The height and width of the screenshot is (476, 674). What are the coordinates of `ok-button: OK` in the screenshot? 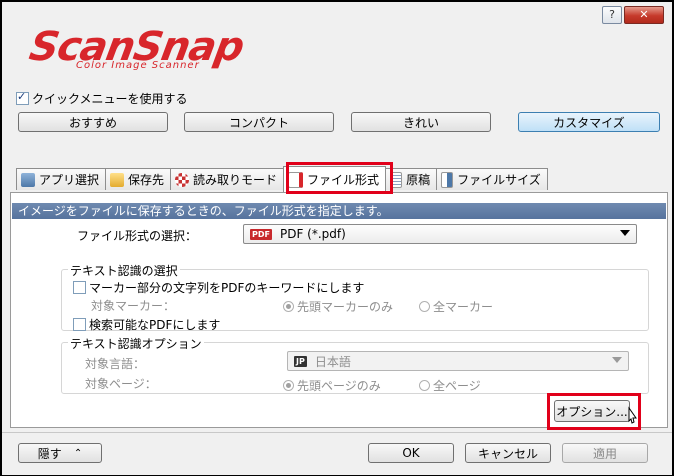 It's located at (411, 453).